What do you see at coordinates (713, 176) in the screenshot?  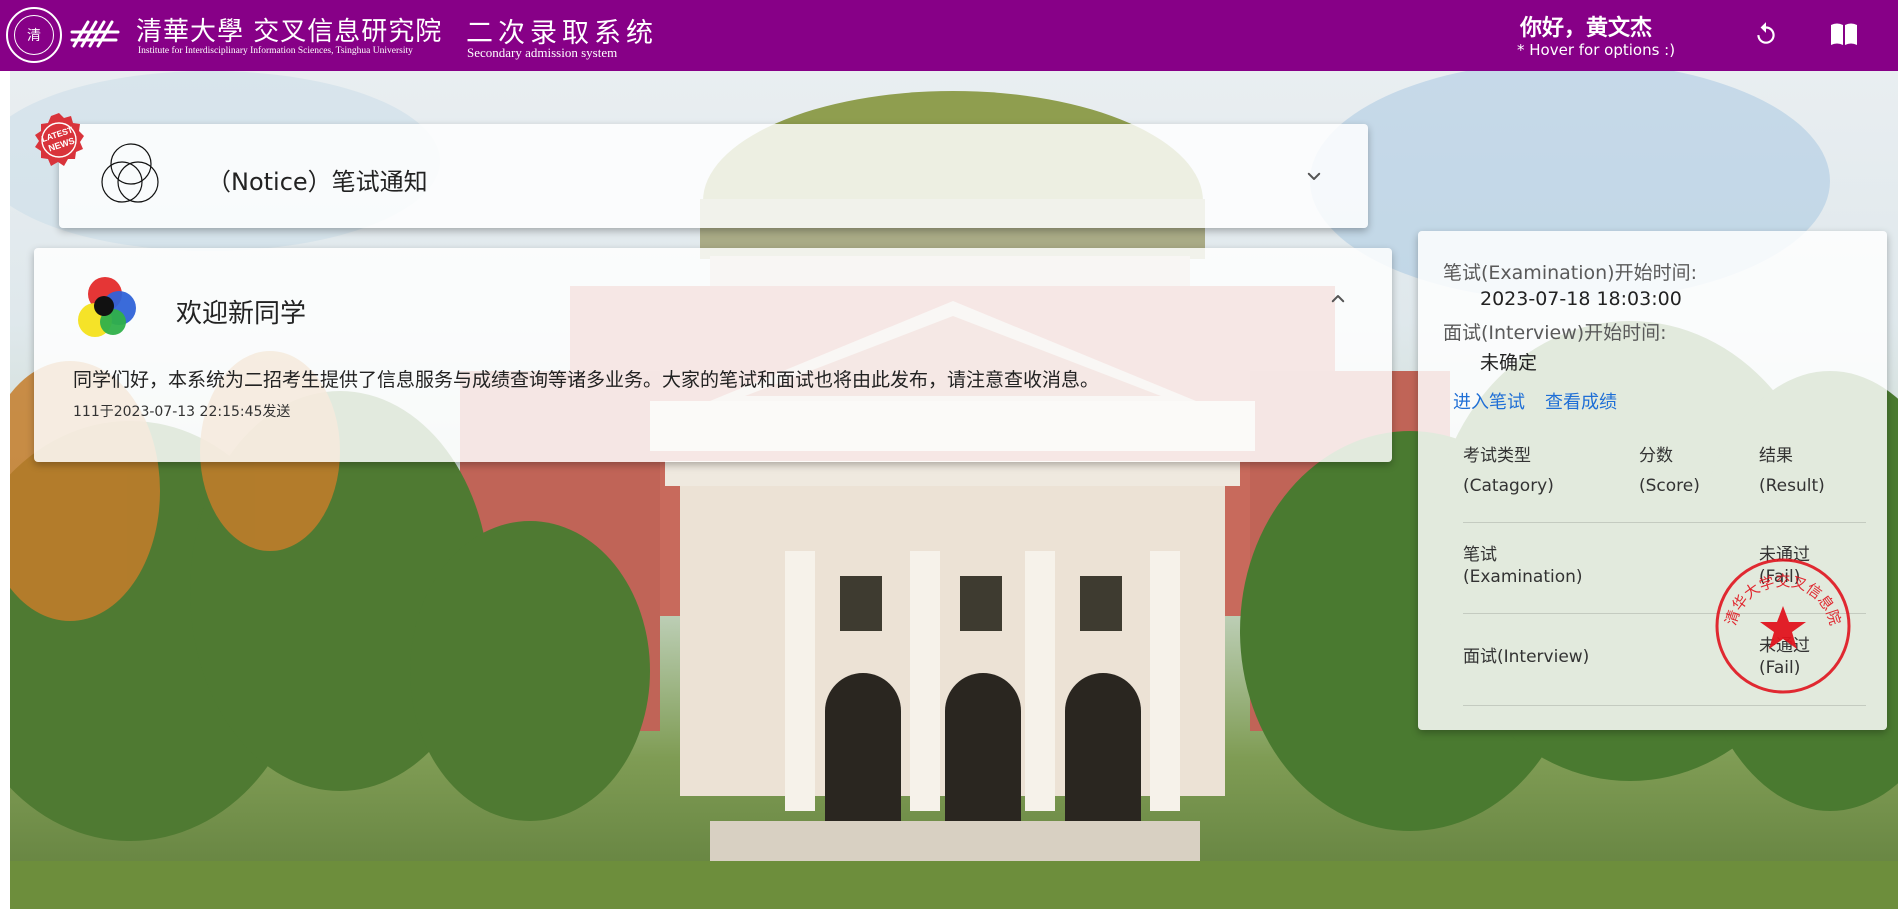 I see `notice-panel: （Notice）笔试通知` at bounding box center [713, 176].